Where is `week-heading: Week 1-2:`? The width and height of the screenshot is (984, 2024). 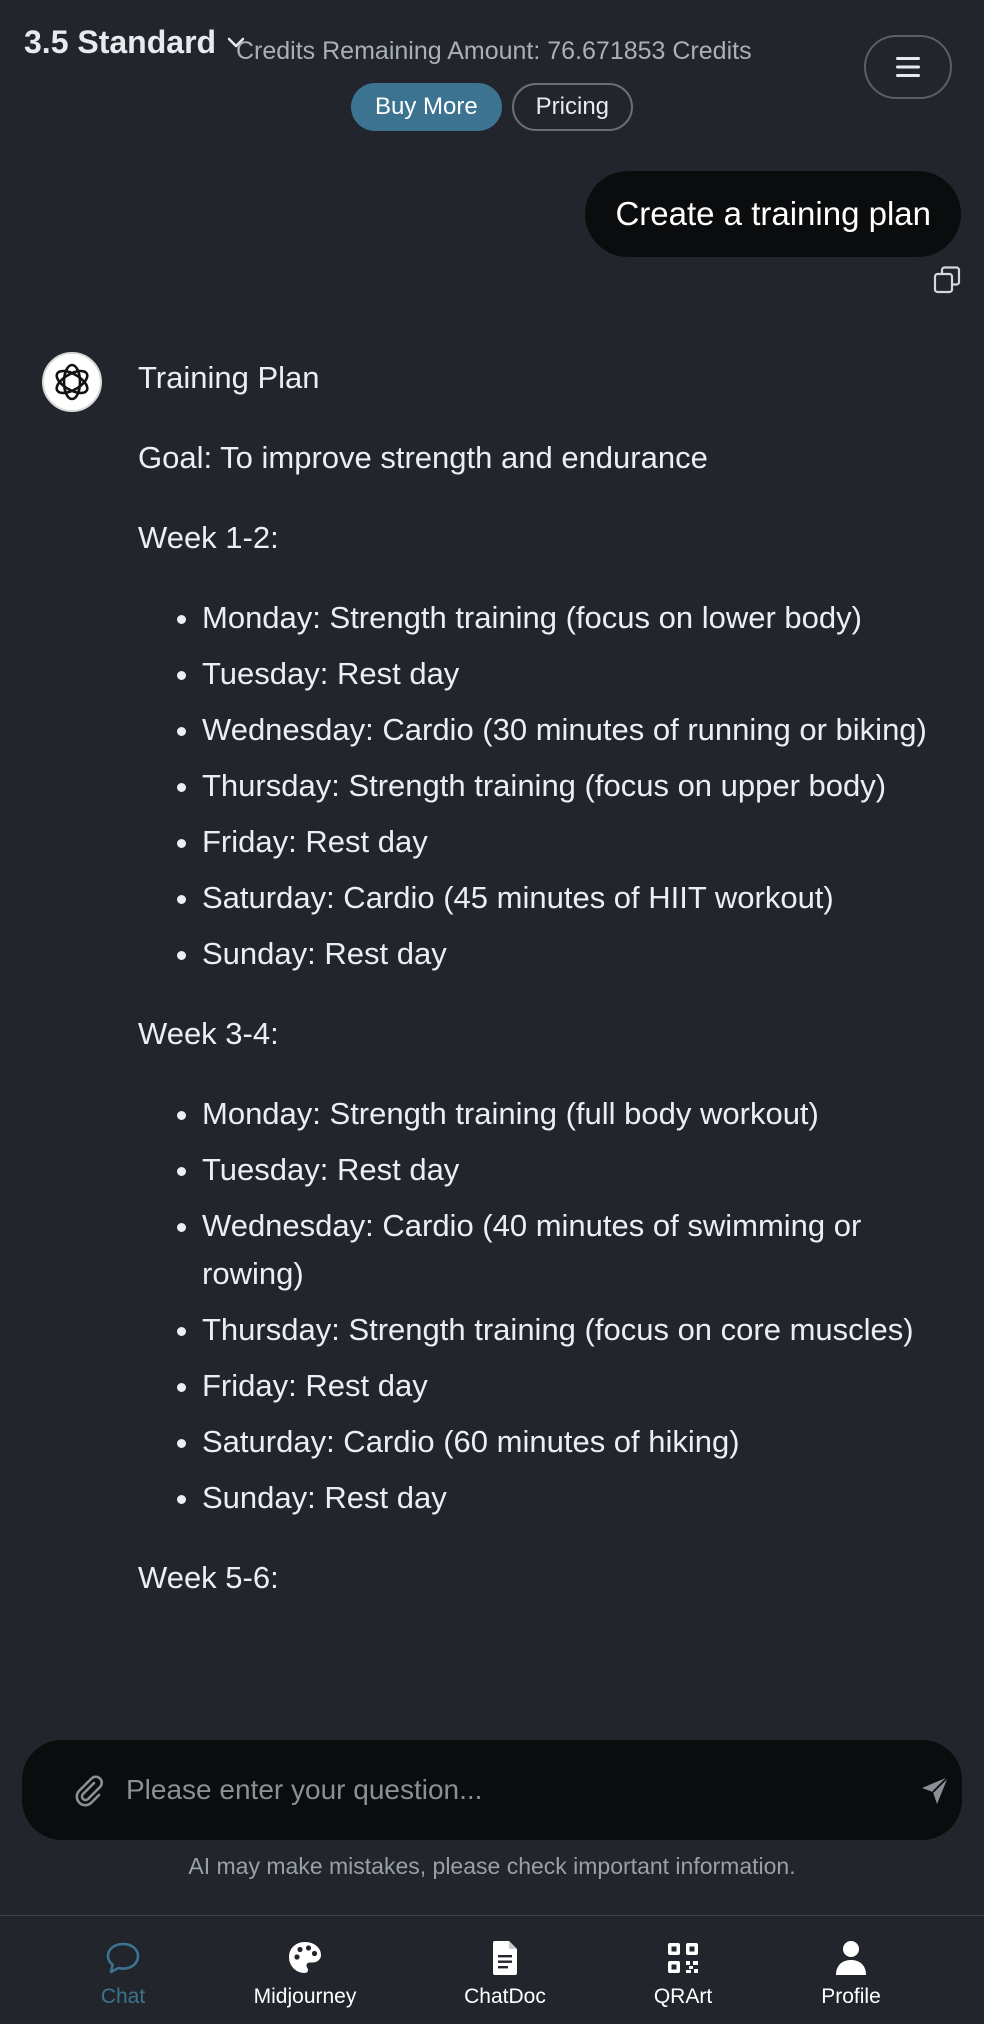 week-heading: Week 1-2: is located at coordinates (208, 537).